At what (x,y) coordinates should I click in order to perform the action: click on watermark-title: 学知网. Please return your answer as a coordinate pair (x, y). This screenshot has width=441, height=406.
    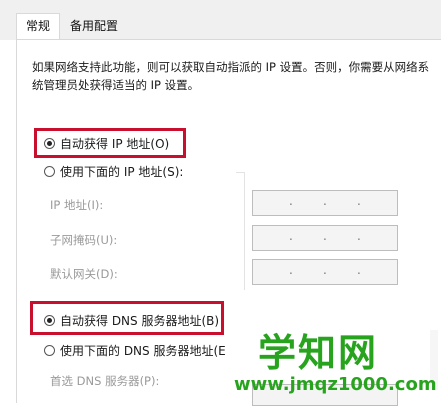
    Looking at the image, I should click on (318, 353).